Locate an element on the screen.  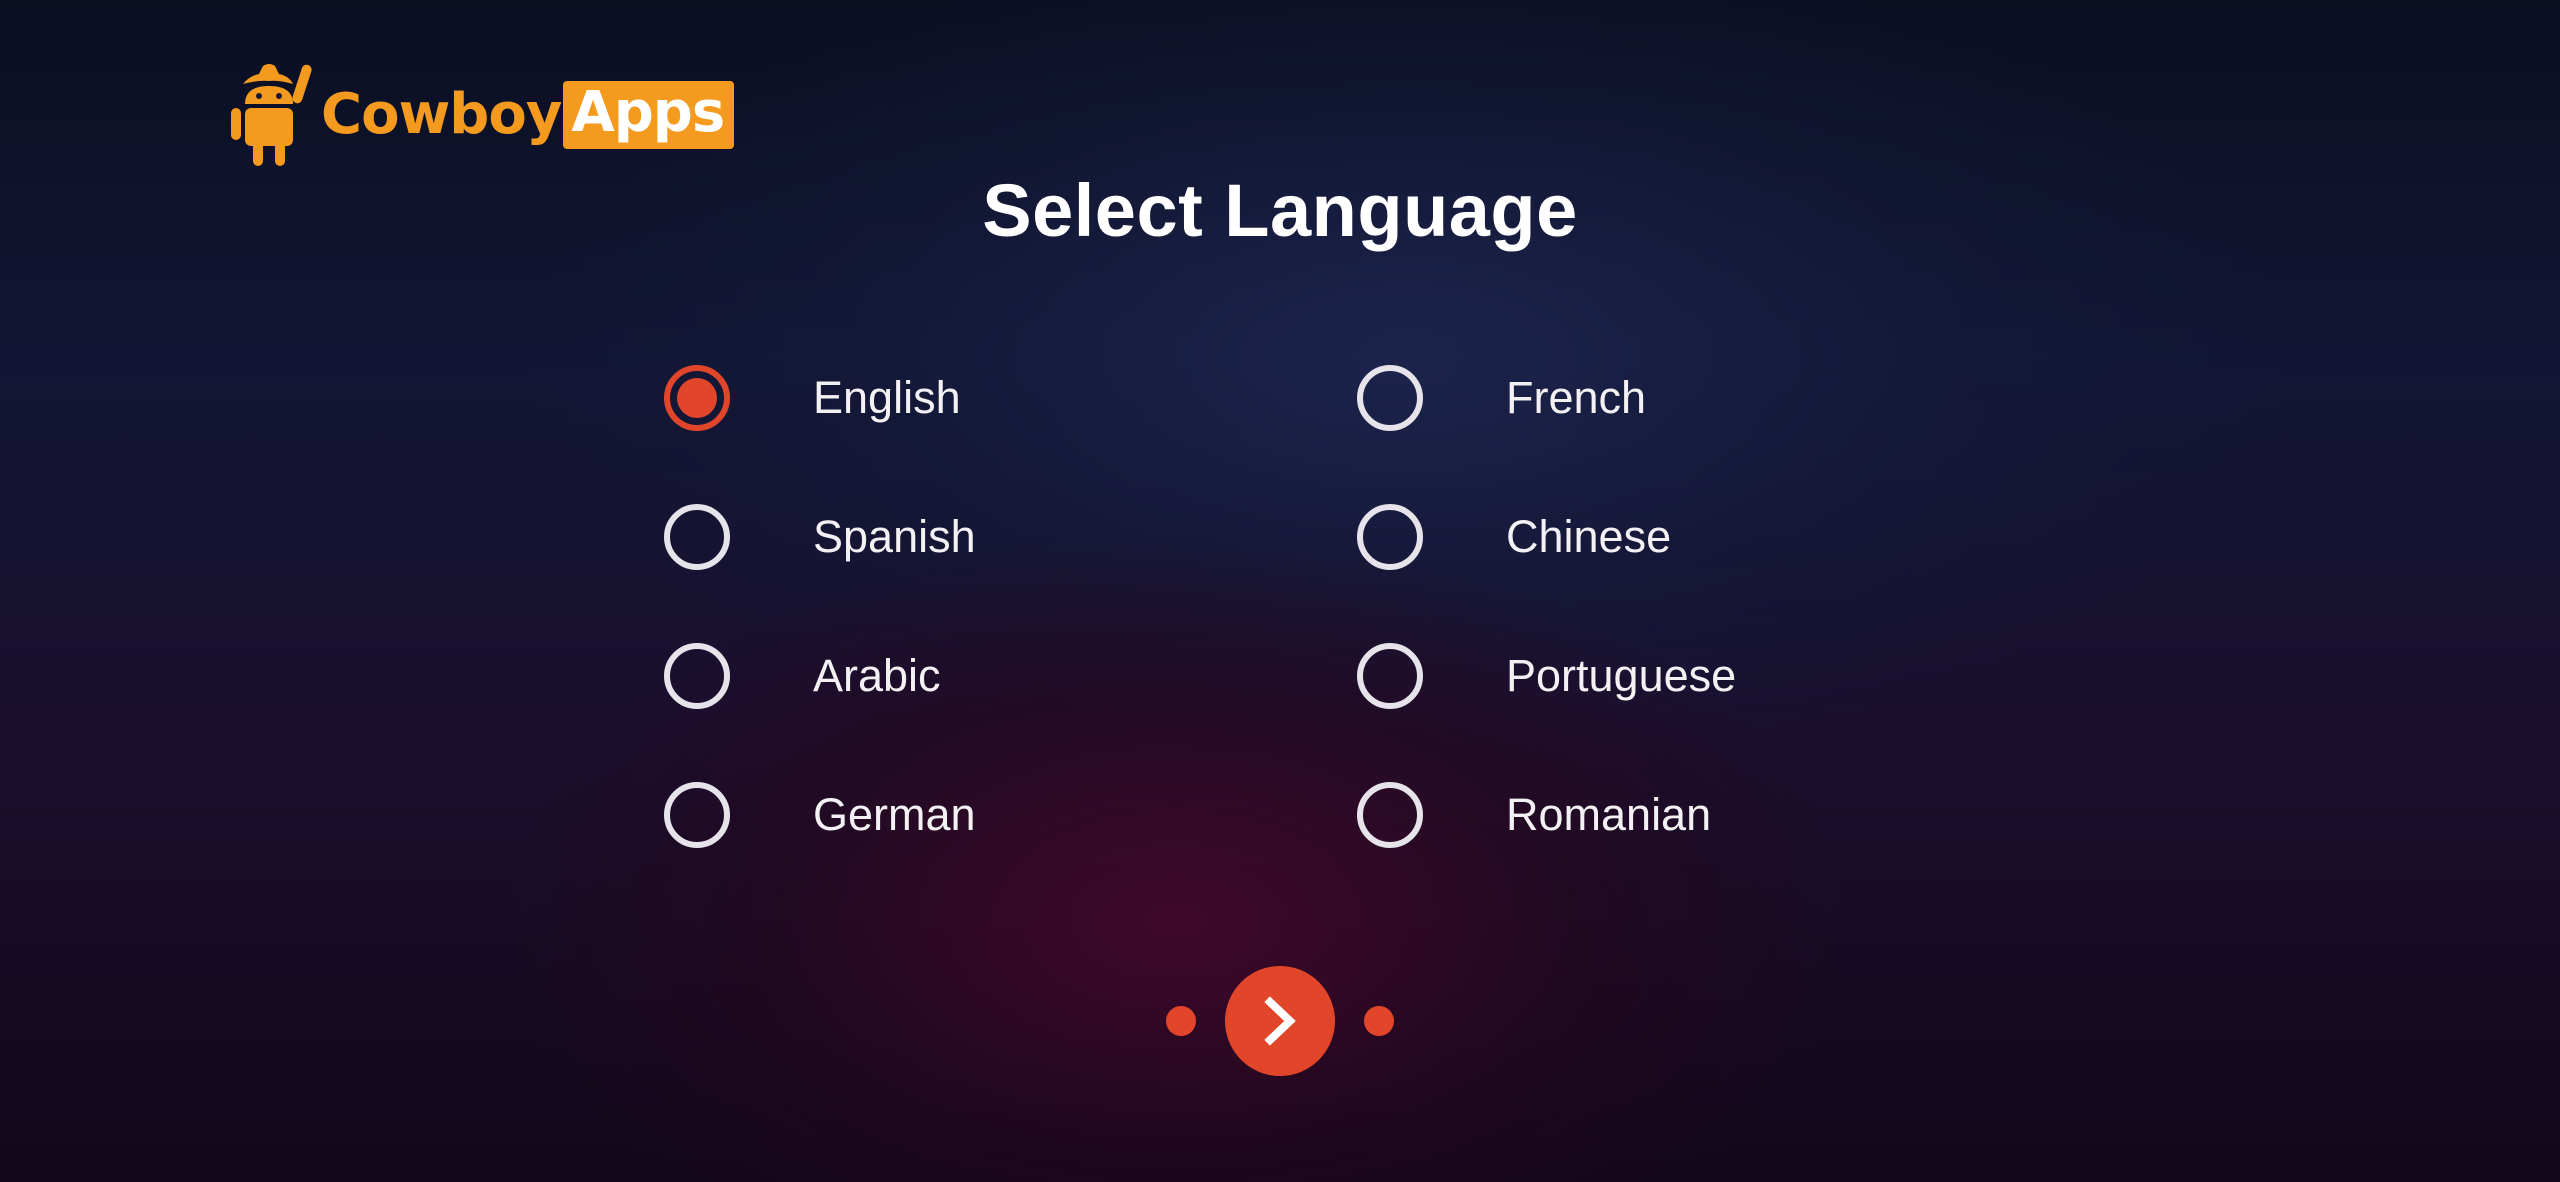
radio-button-selected is located at coordinates (697, 398).